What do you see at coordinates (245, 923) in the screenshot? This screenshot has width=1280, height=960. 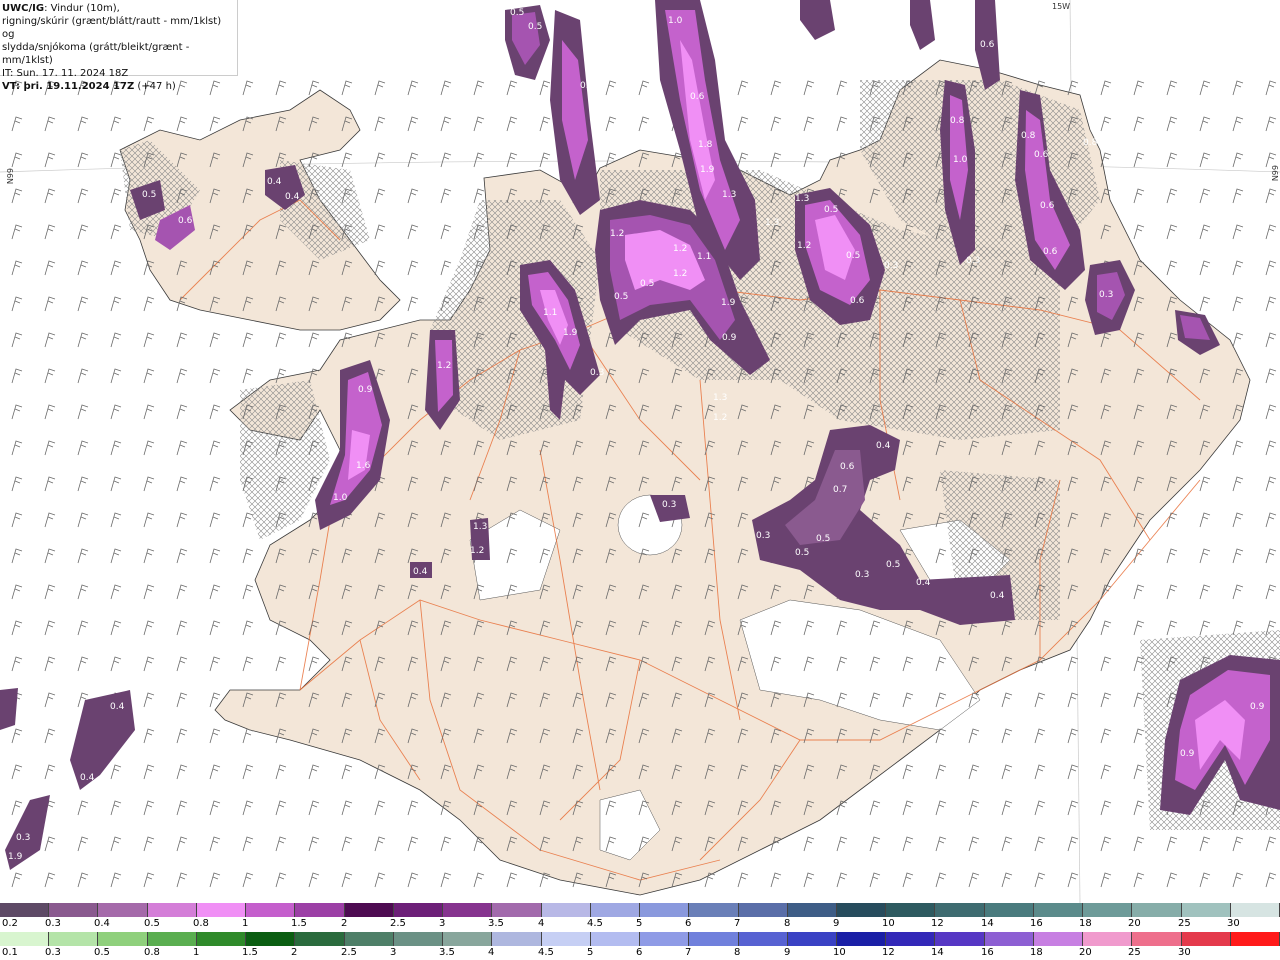 I see `colorbar-label: 1` at bounding box center [245, 923].